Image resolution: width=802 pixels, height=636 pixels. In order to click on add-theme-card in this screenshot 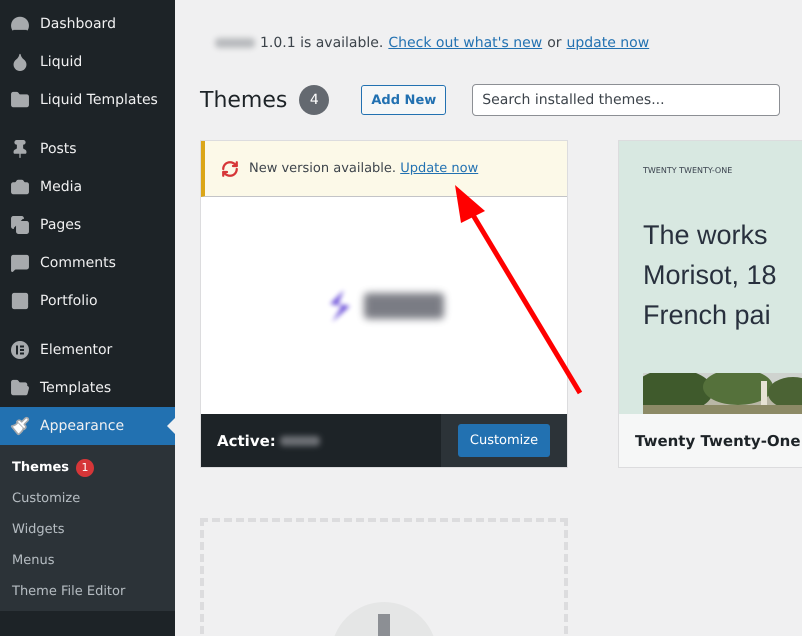, I will do `click(384, 577)`.